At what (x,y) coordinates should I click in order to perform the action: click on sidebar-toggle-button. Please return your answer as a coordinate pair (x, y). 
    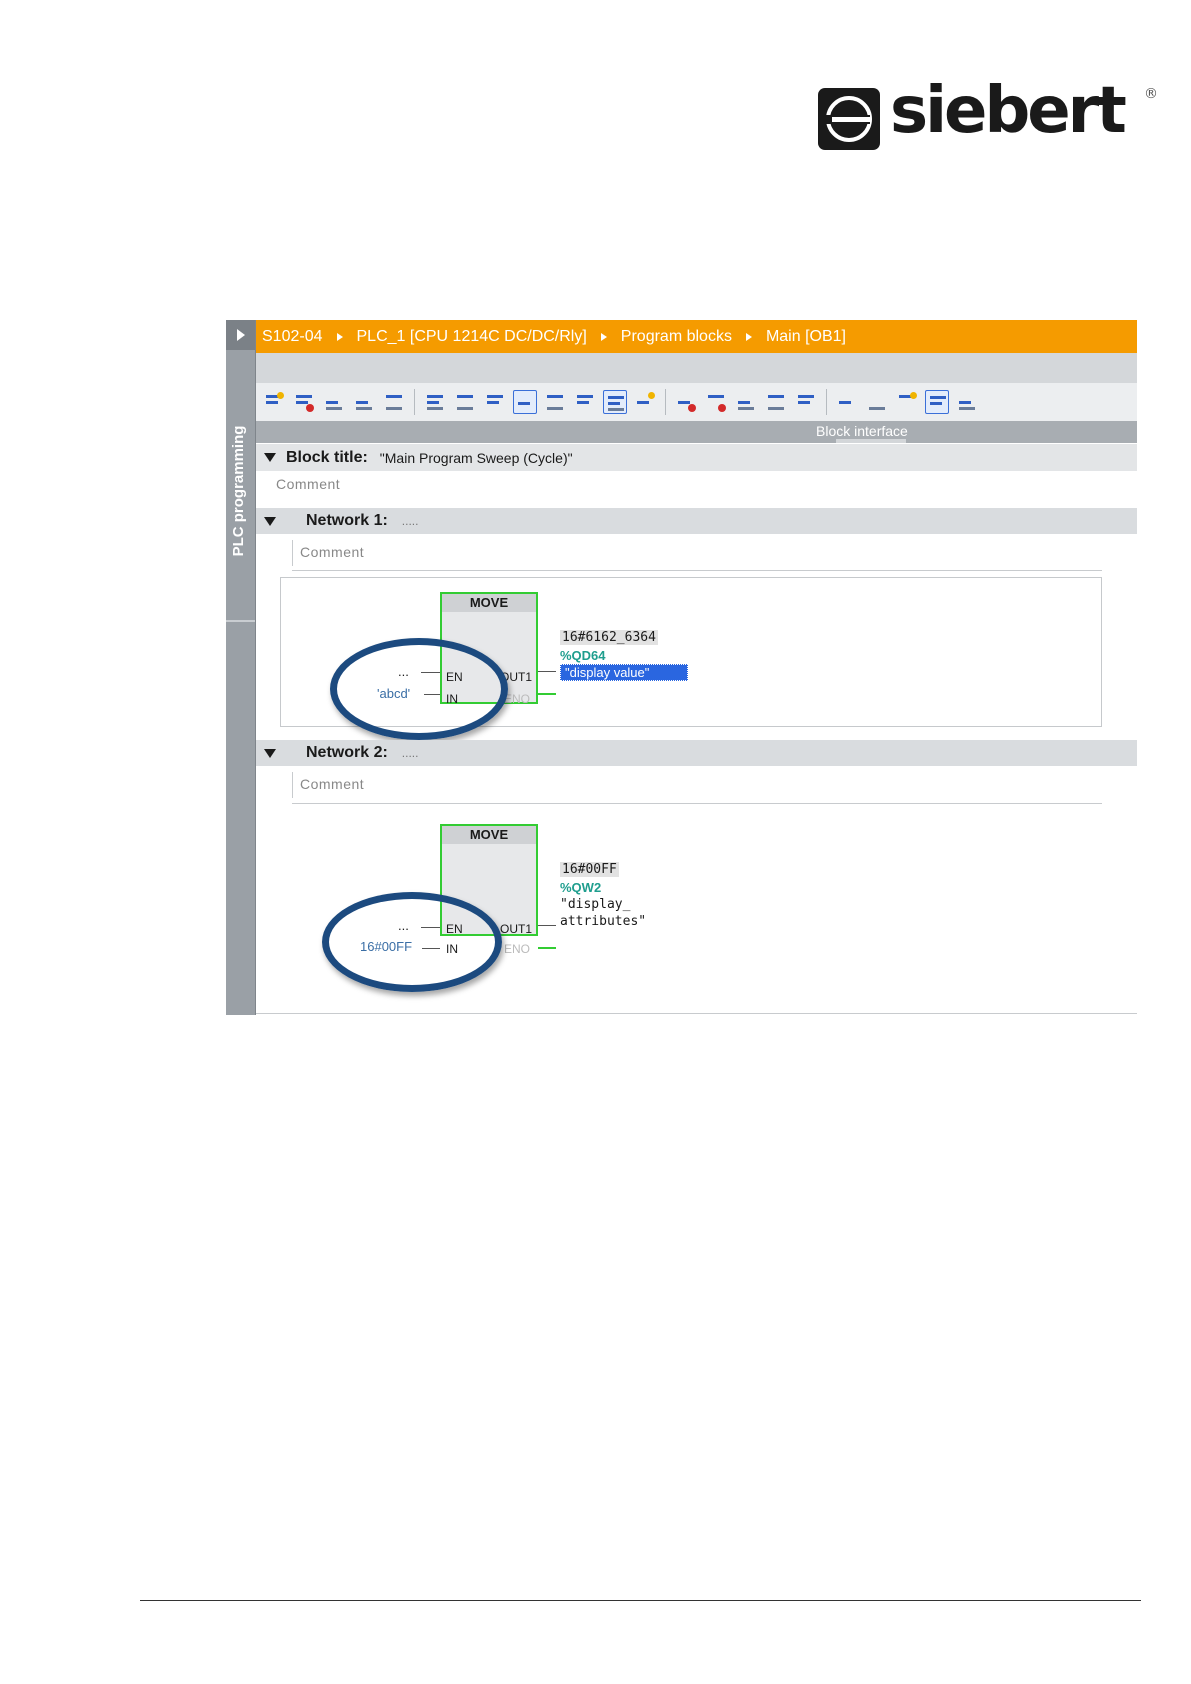
    Looking at the image, I should click on (240, 335).